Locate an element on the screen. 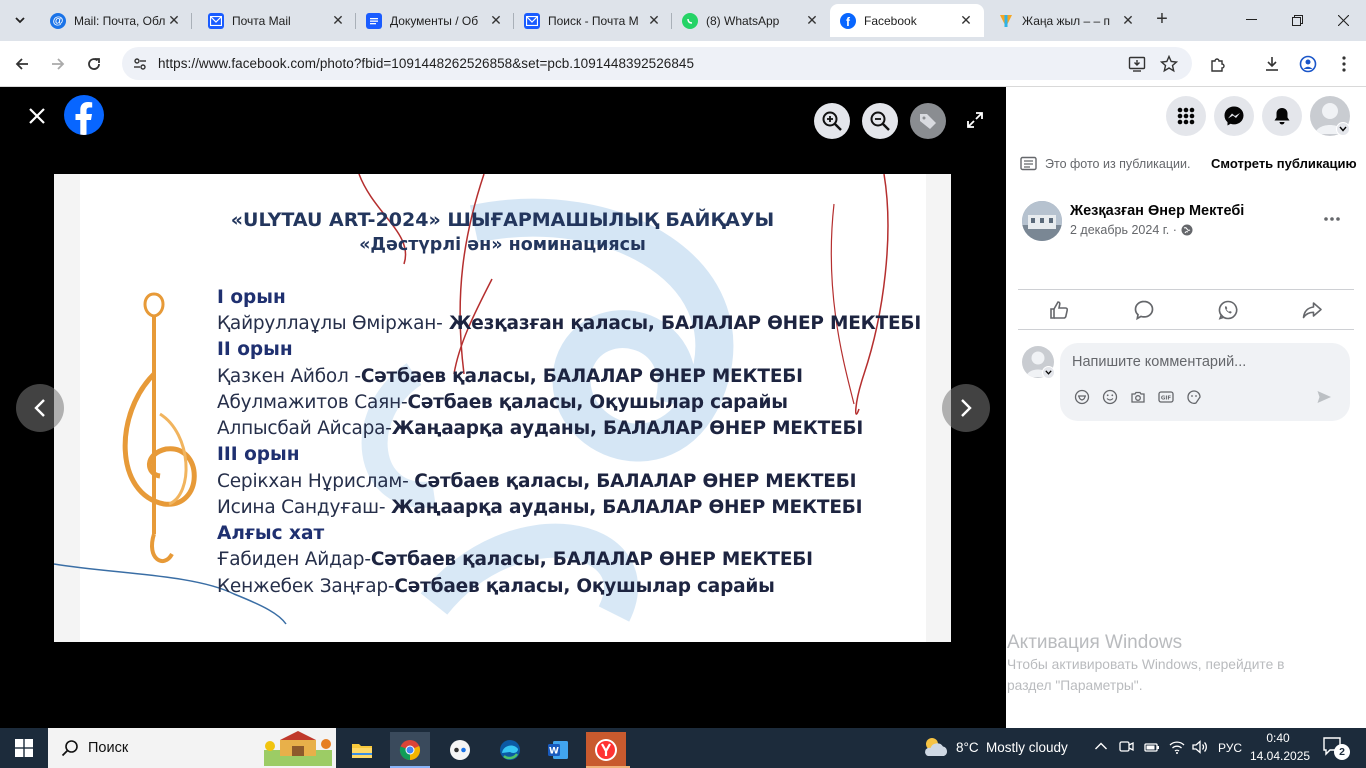 This screenshot has width=1366, height=768. post-date: 2 декабрь 2024 г. · is located at coordinates (1123, 230).